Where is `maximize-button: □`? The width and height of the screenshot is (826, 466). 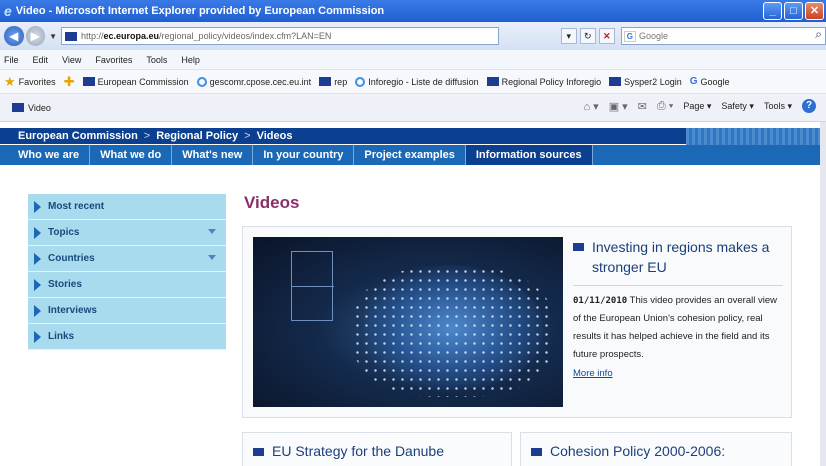 maximize-button: □ is located at coordinates (793, 11).